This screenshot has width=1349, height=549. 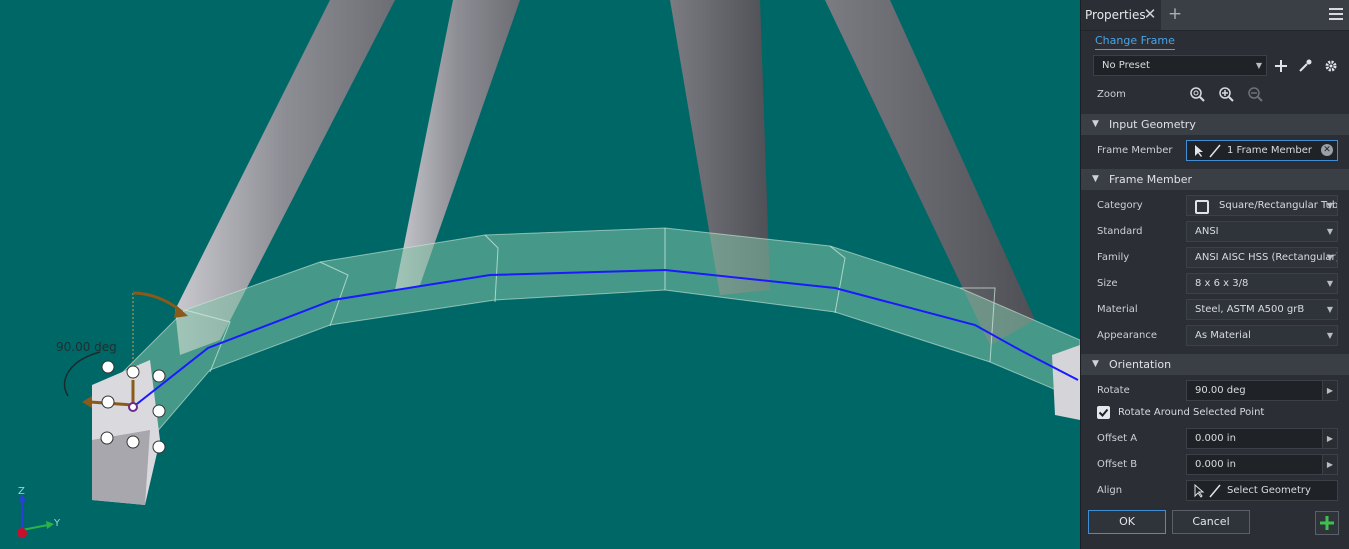 I want to click on section-title: Orientation, so click(x=1140, y=364).